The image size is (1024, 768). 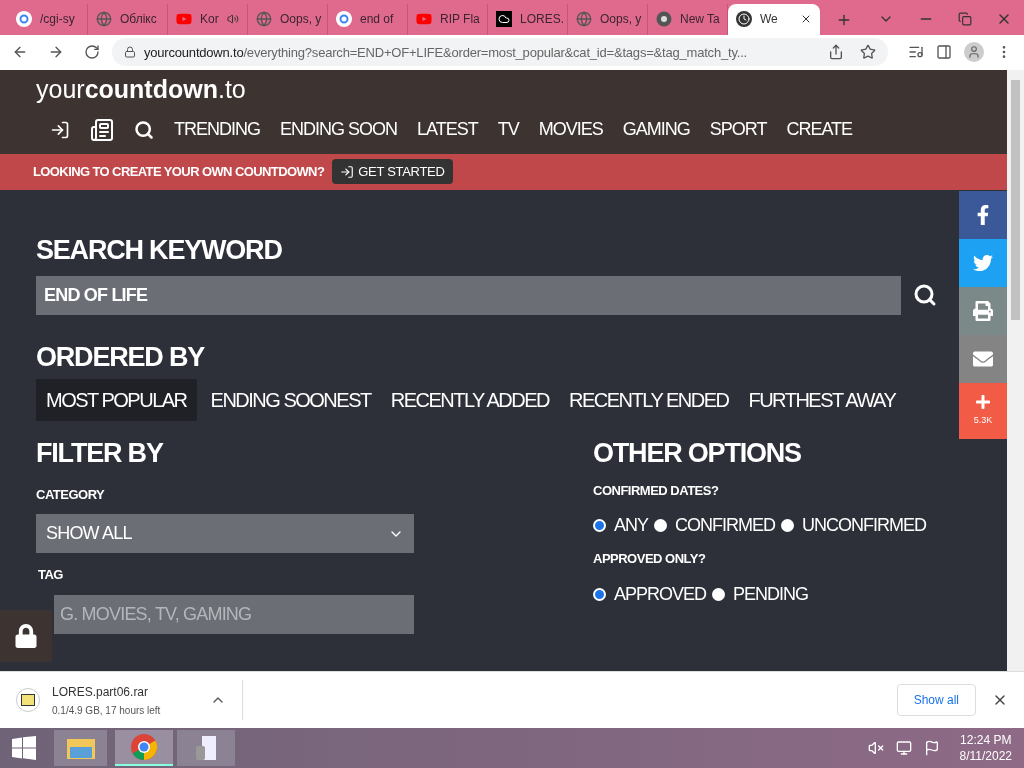 I want to click on facebook-button, so click(x=983, y=214).